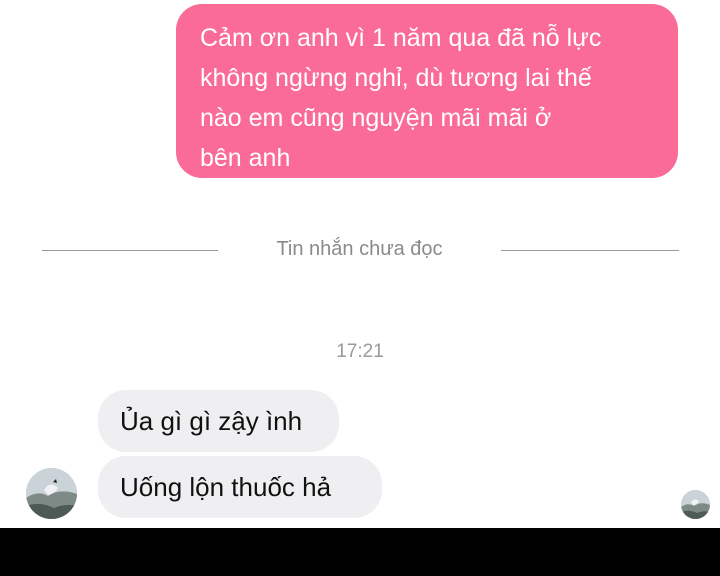 The height and width of the screenshot is (576, 720). I want to click on unread-divider-line-left, so click(130, 250).